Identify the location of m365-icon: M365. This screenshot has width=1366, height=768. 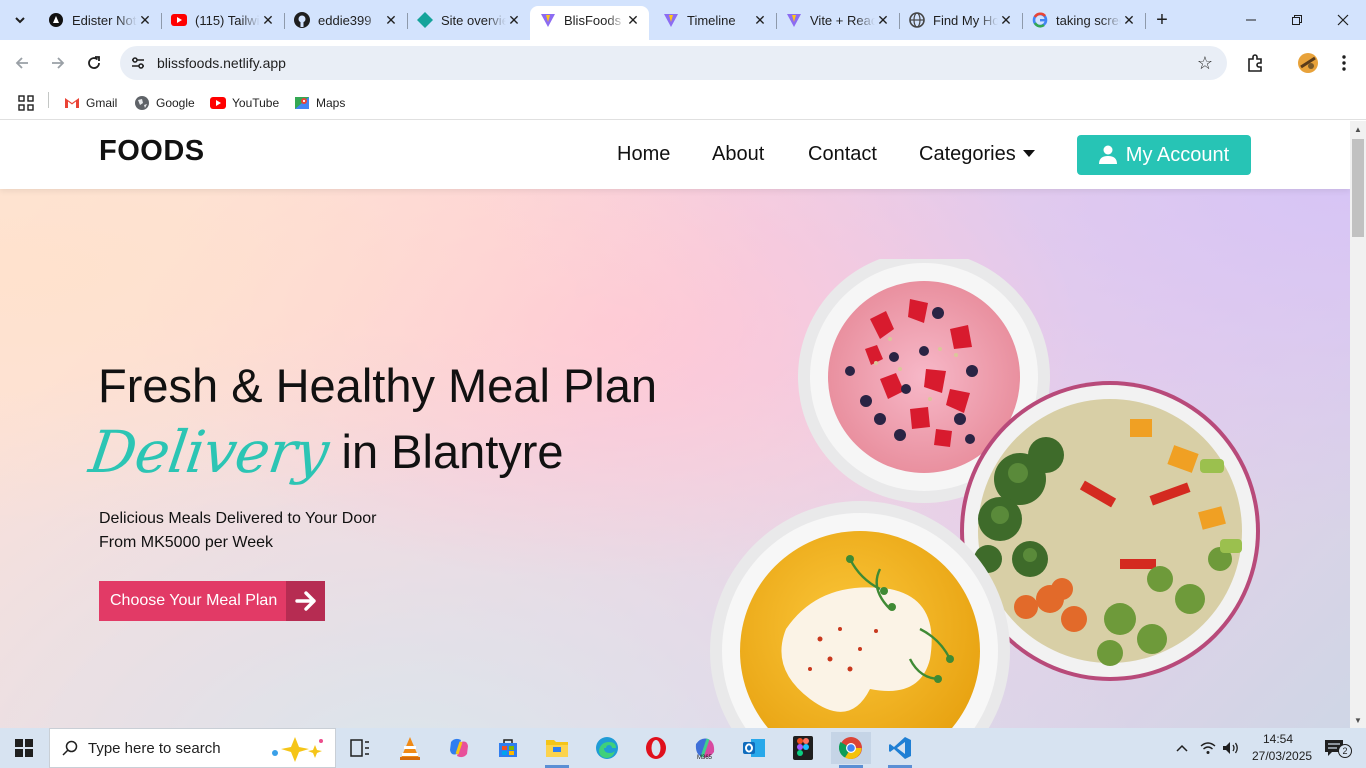
(705, 748).